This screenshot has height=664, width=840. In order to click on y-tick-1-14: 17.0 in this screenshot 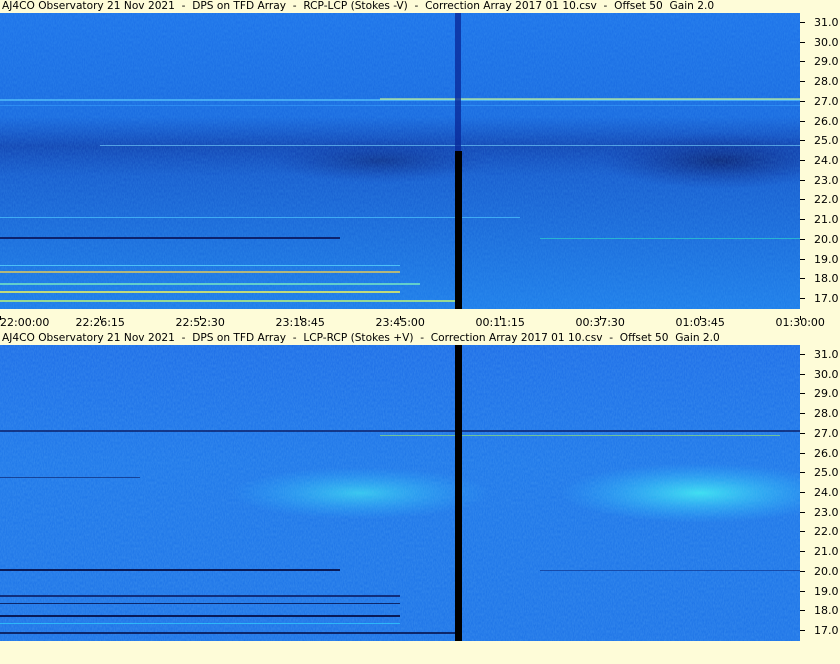, I will do `click(820, 299)`.